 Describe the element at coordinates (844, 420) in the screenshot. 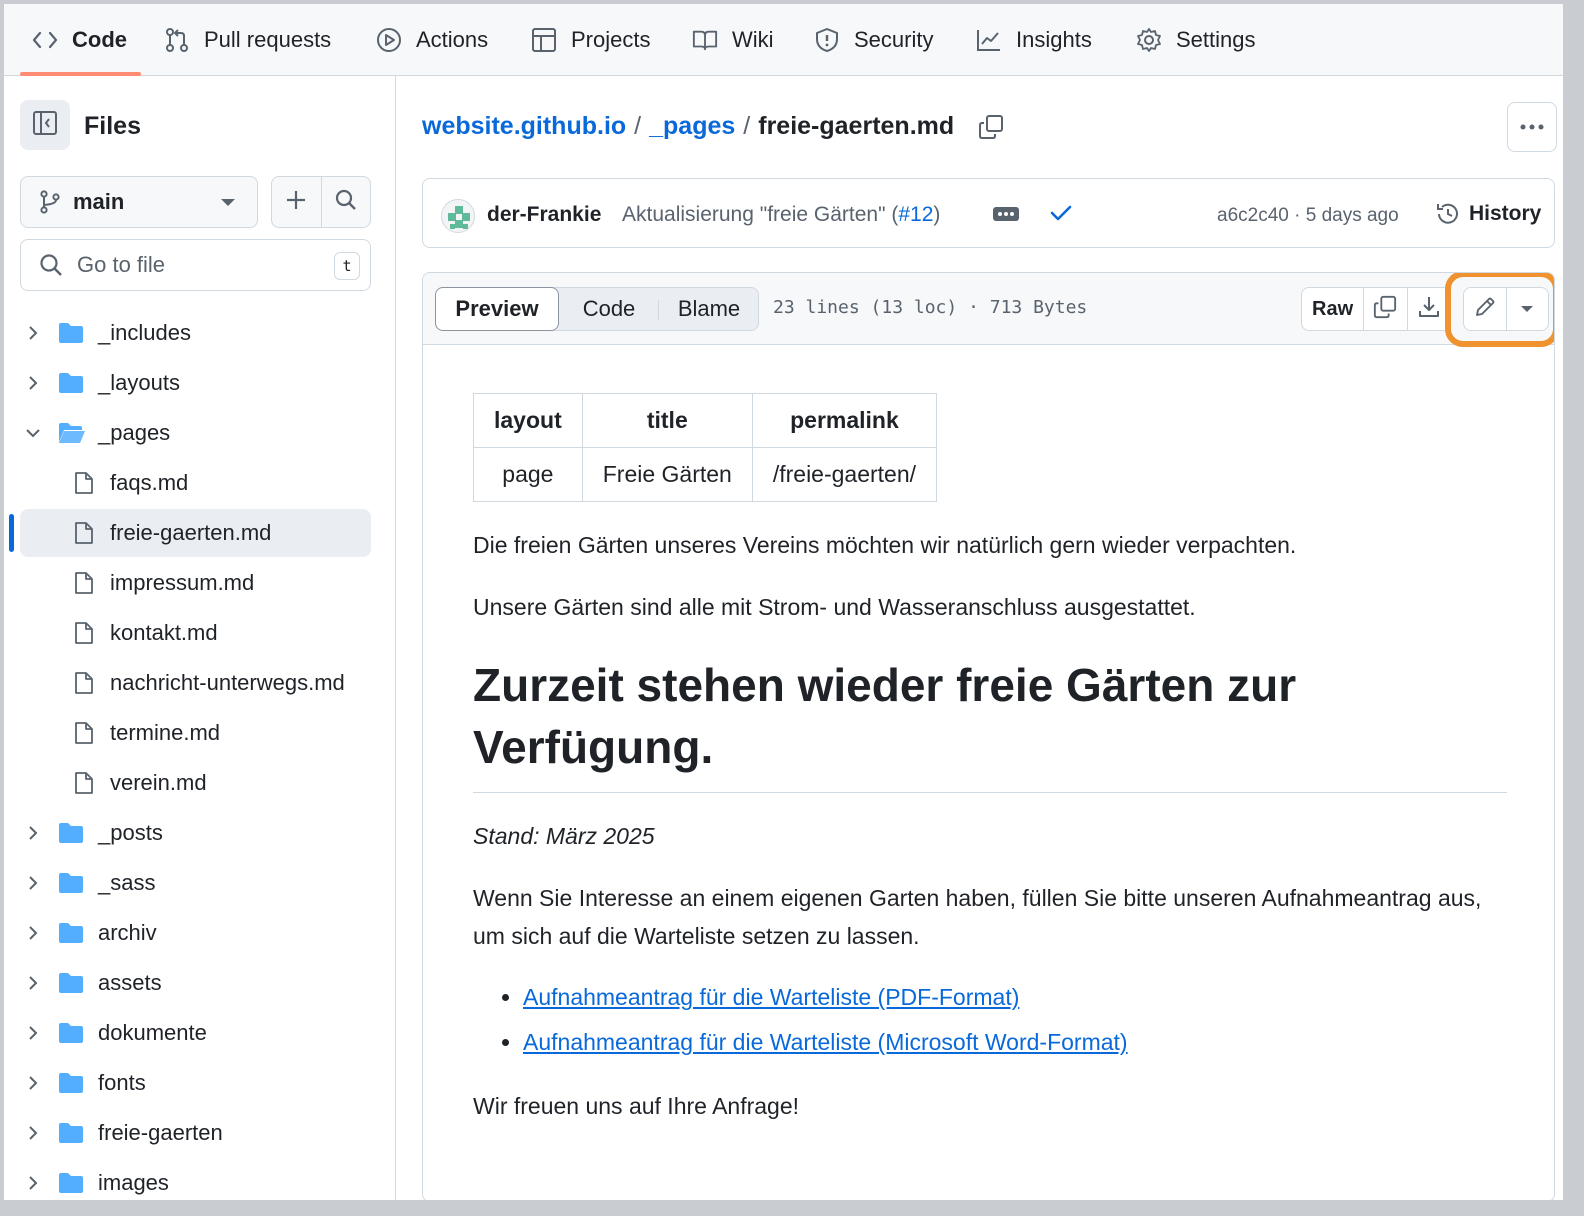

I see `table-header: permalink` at that location.